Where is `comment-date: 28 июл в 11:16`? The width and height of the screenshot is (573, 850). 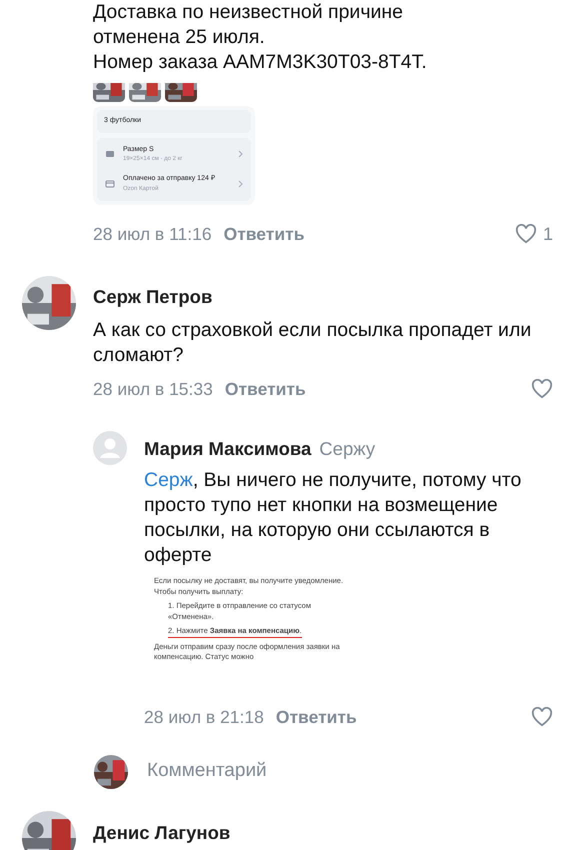
comment-date: 28 июл в 11:16 is located at coordinates (152, 234).